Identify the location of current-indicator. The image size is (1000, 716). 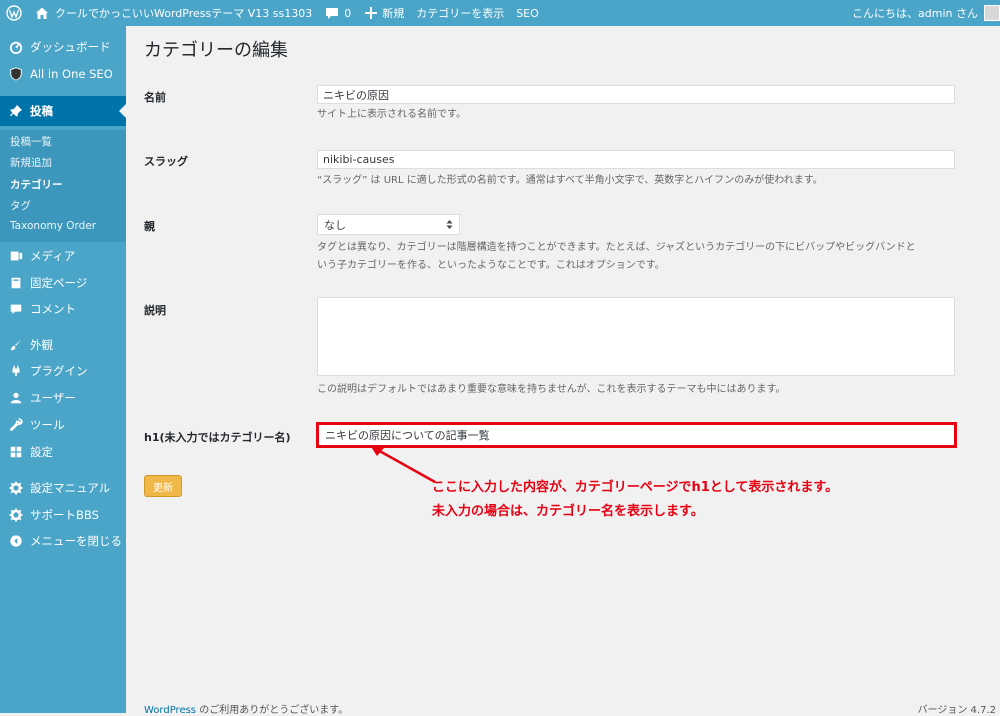
(122, 111).